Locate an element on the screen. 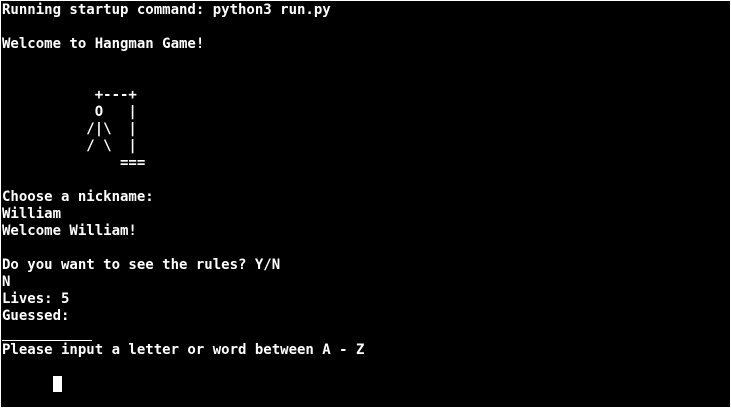  rules-answer-echo: N is located at coordinates (6, 282).